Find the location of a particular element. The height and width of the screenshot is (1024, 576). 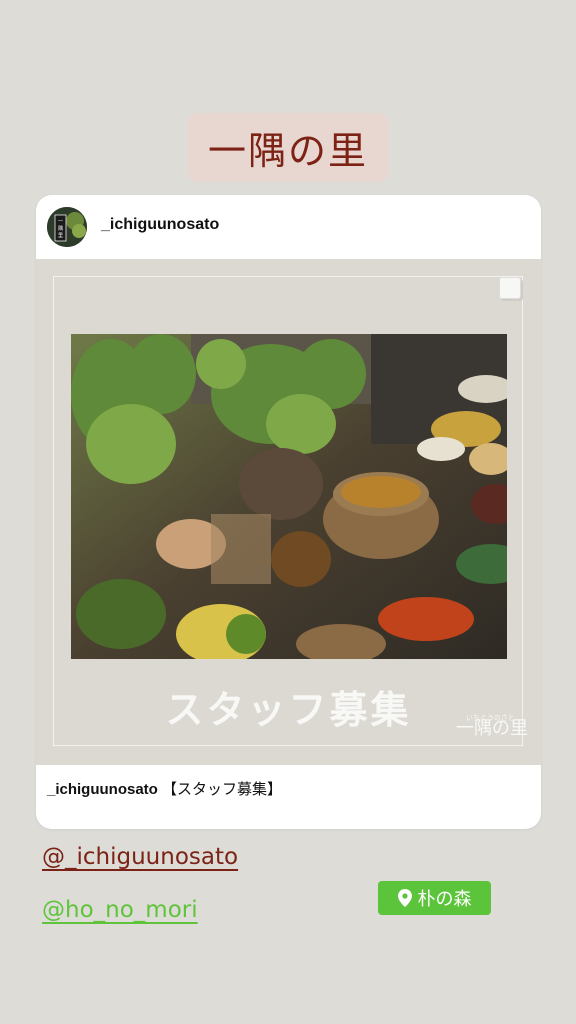

post-caption: _ichiguunosato 【スタッフ募集】 is located at coordinates (164, 788).